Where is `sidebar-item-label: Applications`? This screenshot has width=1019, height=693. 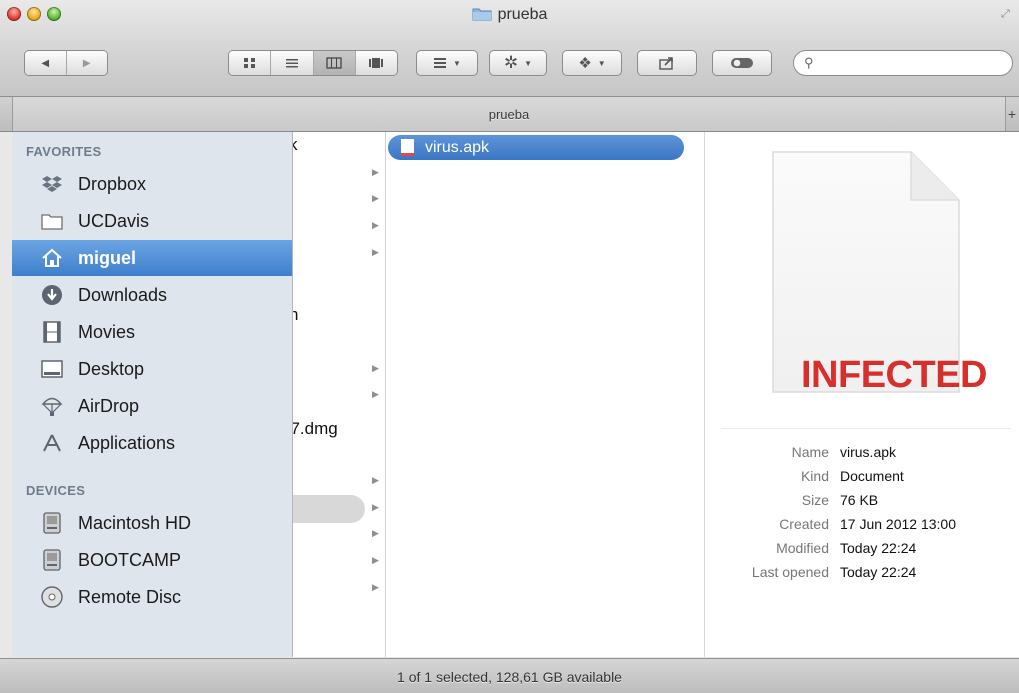
sidebar-item-label: Applications is located at coordinates (127, 442).